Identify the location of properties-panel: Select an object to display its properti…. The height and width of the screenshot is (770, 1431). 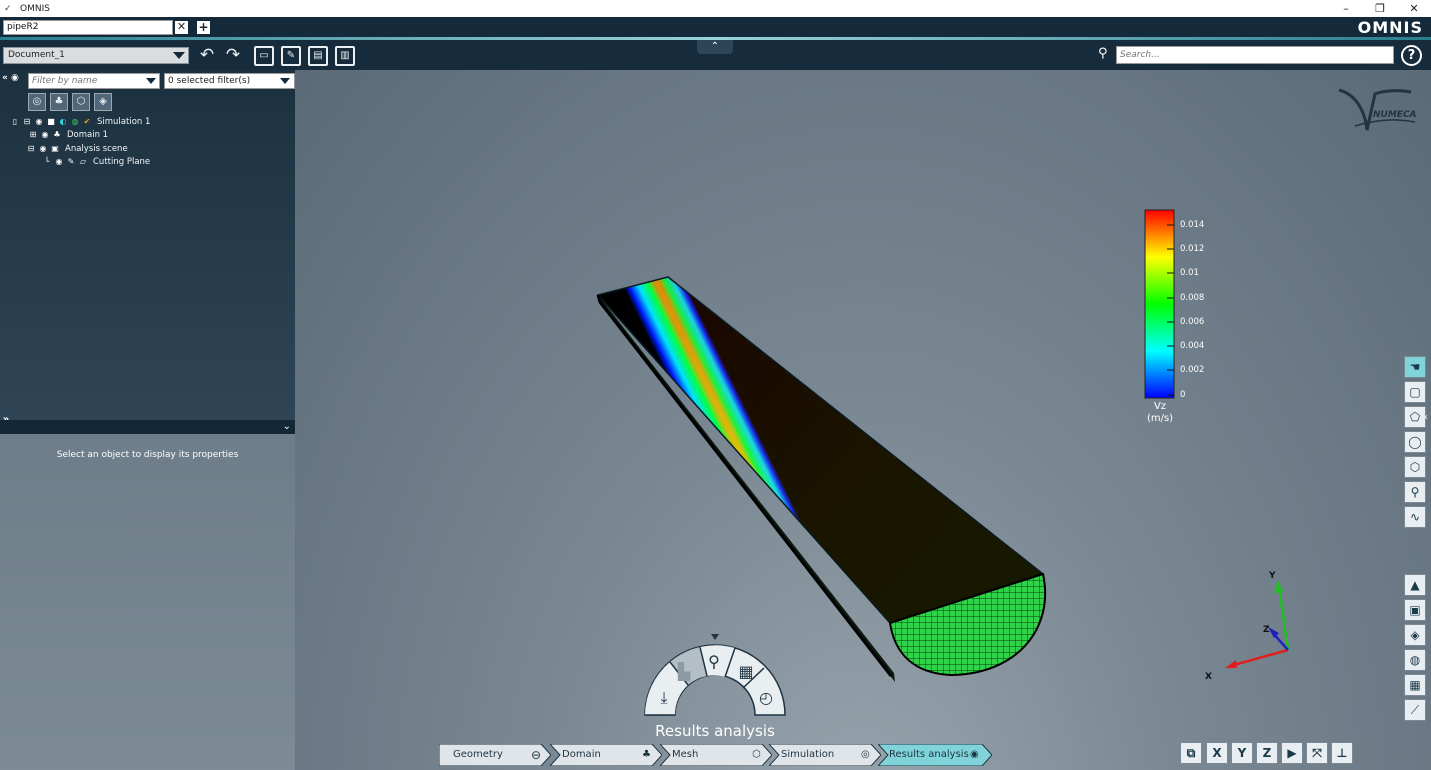
(147, 602).